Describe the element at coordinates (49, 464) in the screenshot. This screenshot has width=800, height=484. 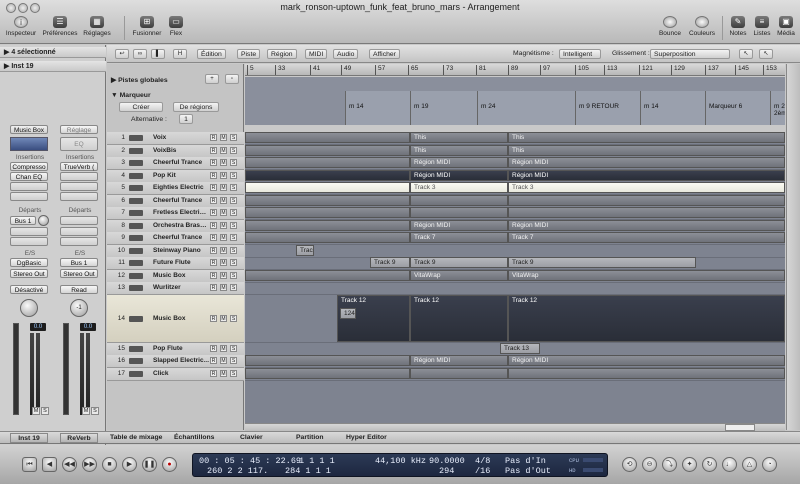
I see `previous-icon: ◀` at that location.